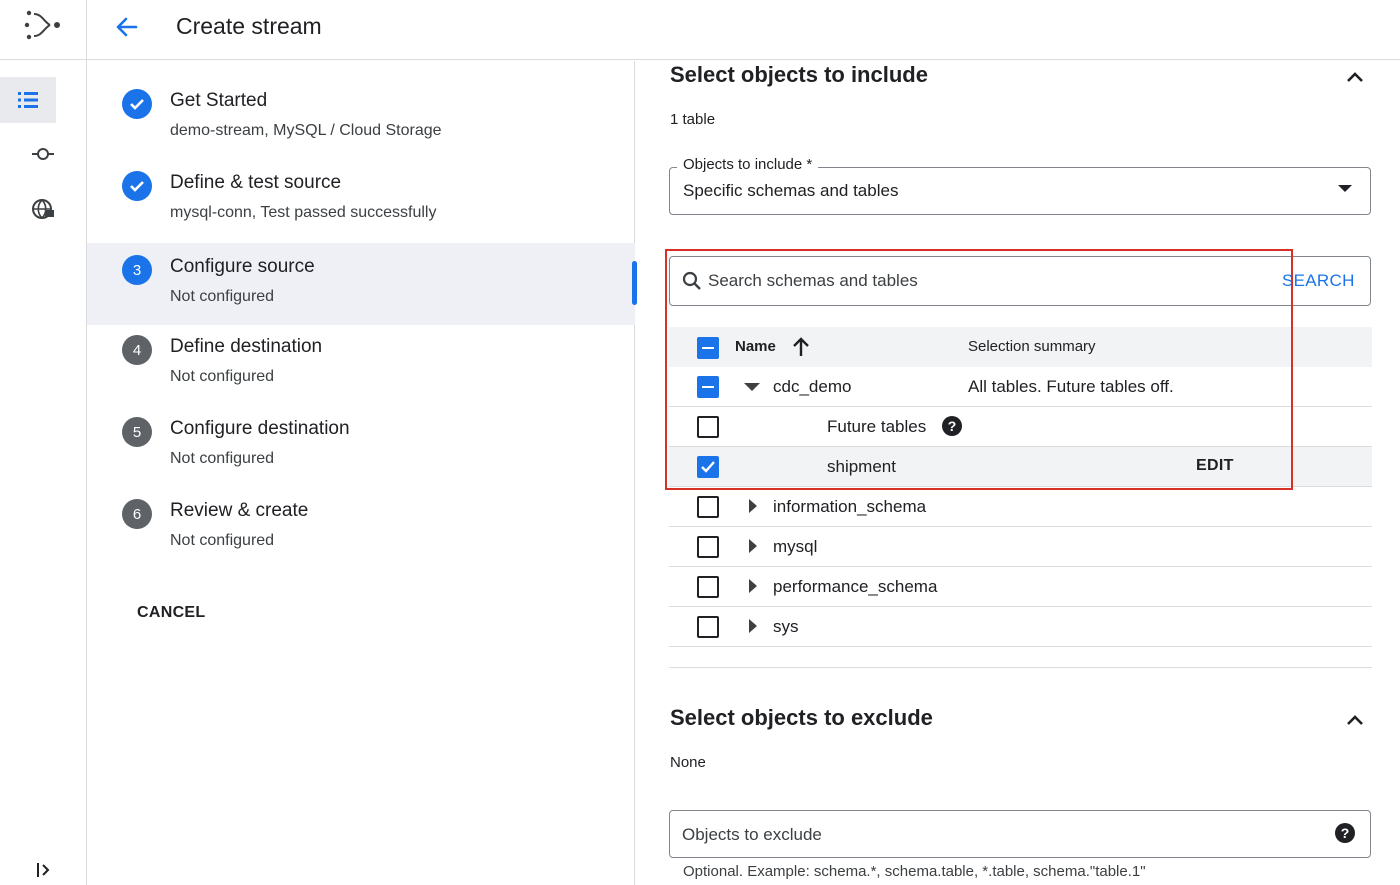 Image resolution: width=1400 pixels, height=885 pixels. What do you see at coordinates (801, 717) in the screenshot?
I see `exclude-section-title: Select objects to exclude` at bounding box center [801, 717].